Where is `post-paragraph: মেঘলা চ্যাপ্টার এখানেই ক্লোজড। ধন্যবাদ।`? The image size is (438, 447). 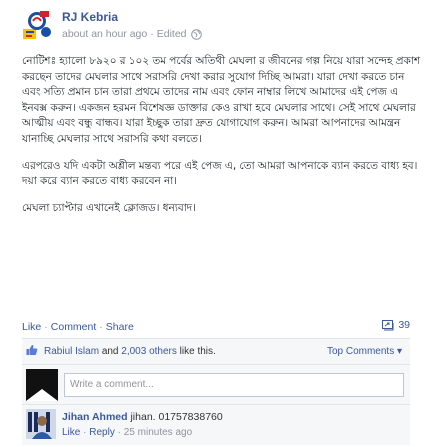 post-paragraph: মেঘলা চ্যাপ্টার এখানেই ক্লোজড। ধন্যবাদ। is located at coordinates (109, 207).